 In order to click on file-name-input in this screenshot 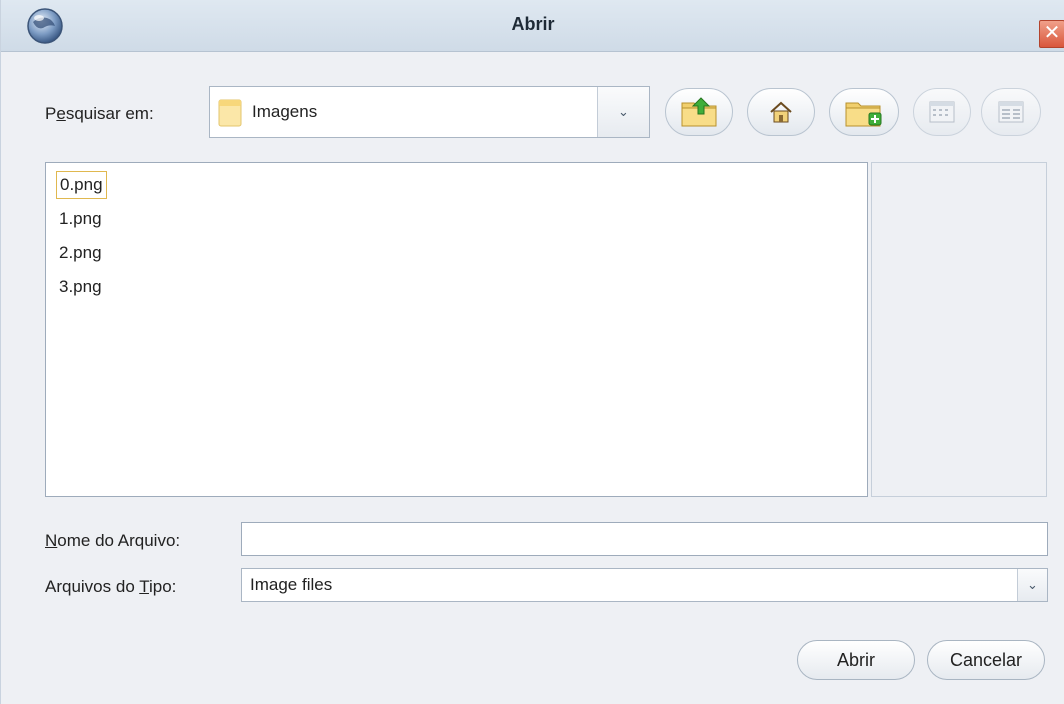, I will do `click(644, 539)`.